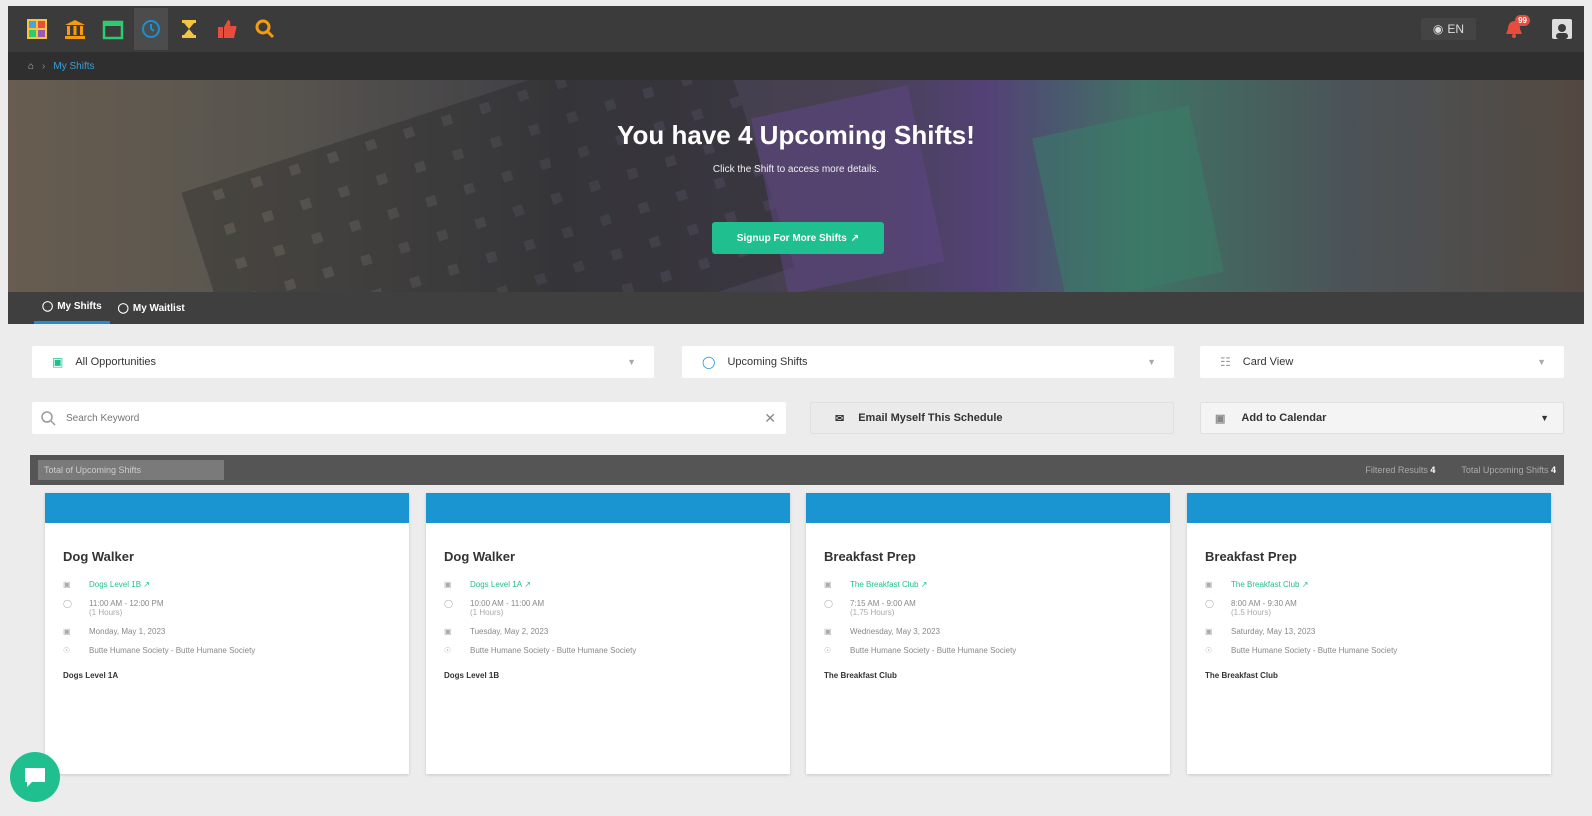 The height and width of the screenshot is (816, 1592). What do you see at coordinates (496, 584) in the screenshot?
I see `location-link: Dogs Level 1A` at bounding box center [496, 584].